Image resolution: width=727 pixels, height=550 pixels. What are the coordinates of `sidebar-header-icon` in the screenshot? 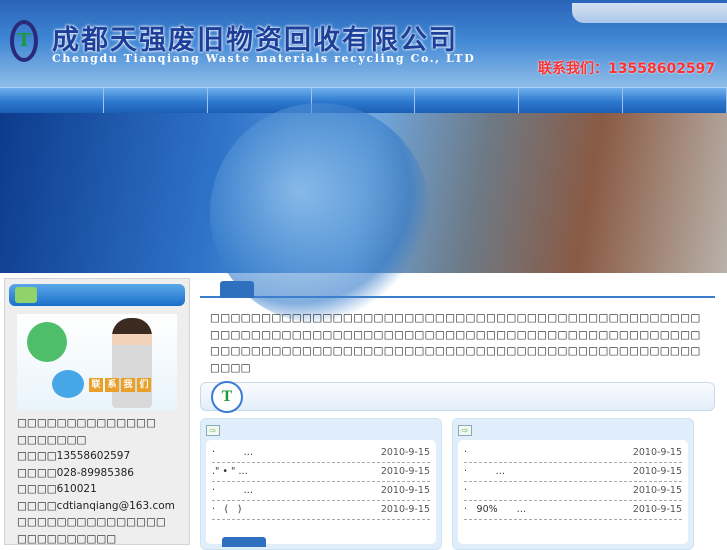 It's located at (26, 295).